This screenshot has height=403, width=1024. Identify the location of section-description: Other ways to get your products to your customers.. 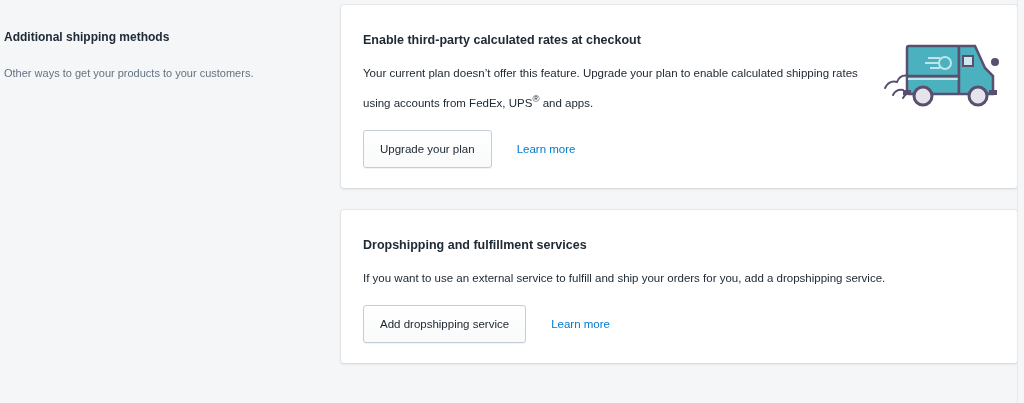
(129, 73).